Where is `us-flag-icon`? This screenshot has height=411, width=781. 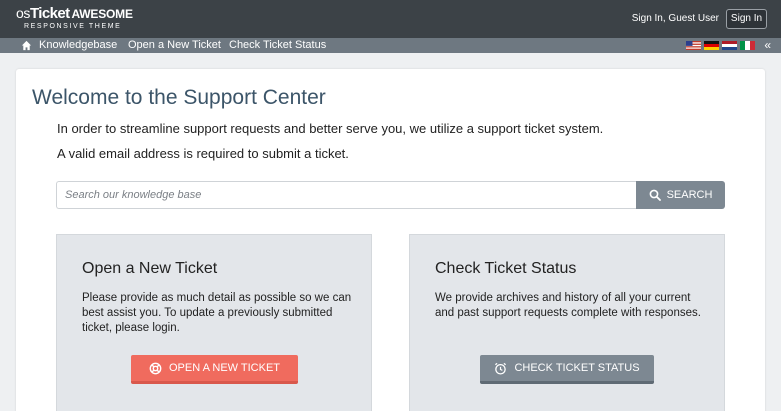 us-flag-icon is located at coordinates (693, 45).